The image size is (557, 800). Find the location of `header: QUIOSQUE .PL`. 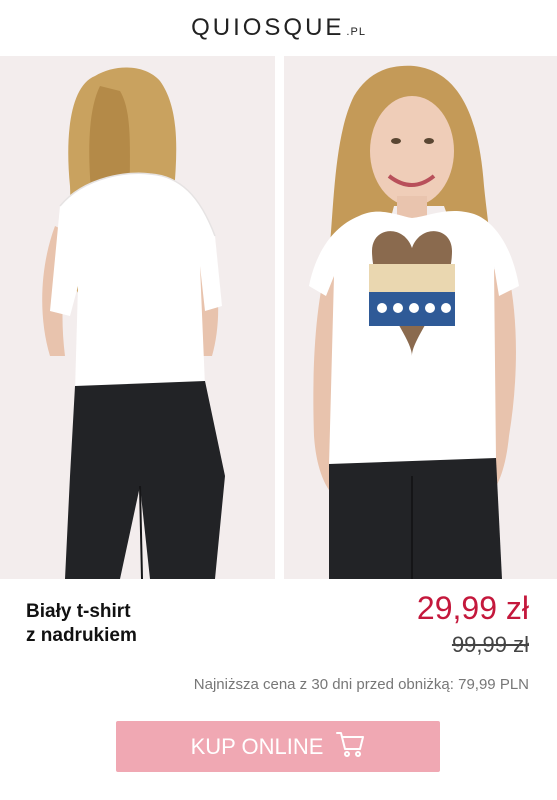

header: QUIOSQUE .PL is located at coordinates (278, 28).